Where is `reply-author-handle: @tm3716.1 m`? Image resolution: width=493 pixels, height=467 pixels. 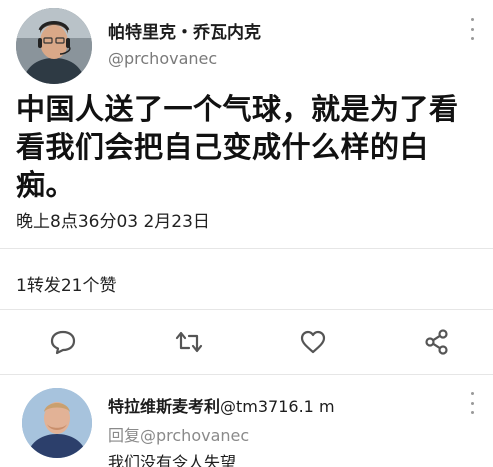
reply-author-handle: @tm3716.1 m is located at coordinates (277, 406).